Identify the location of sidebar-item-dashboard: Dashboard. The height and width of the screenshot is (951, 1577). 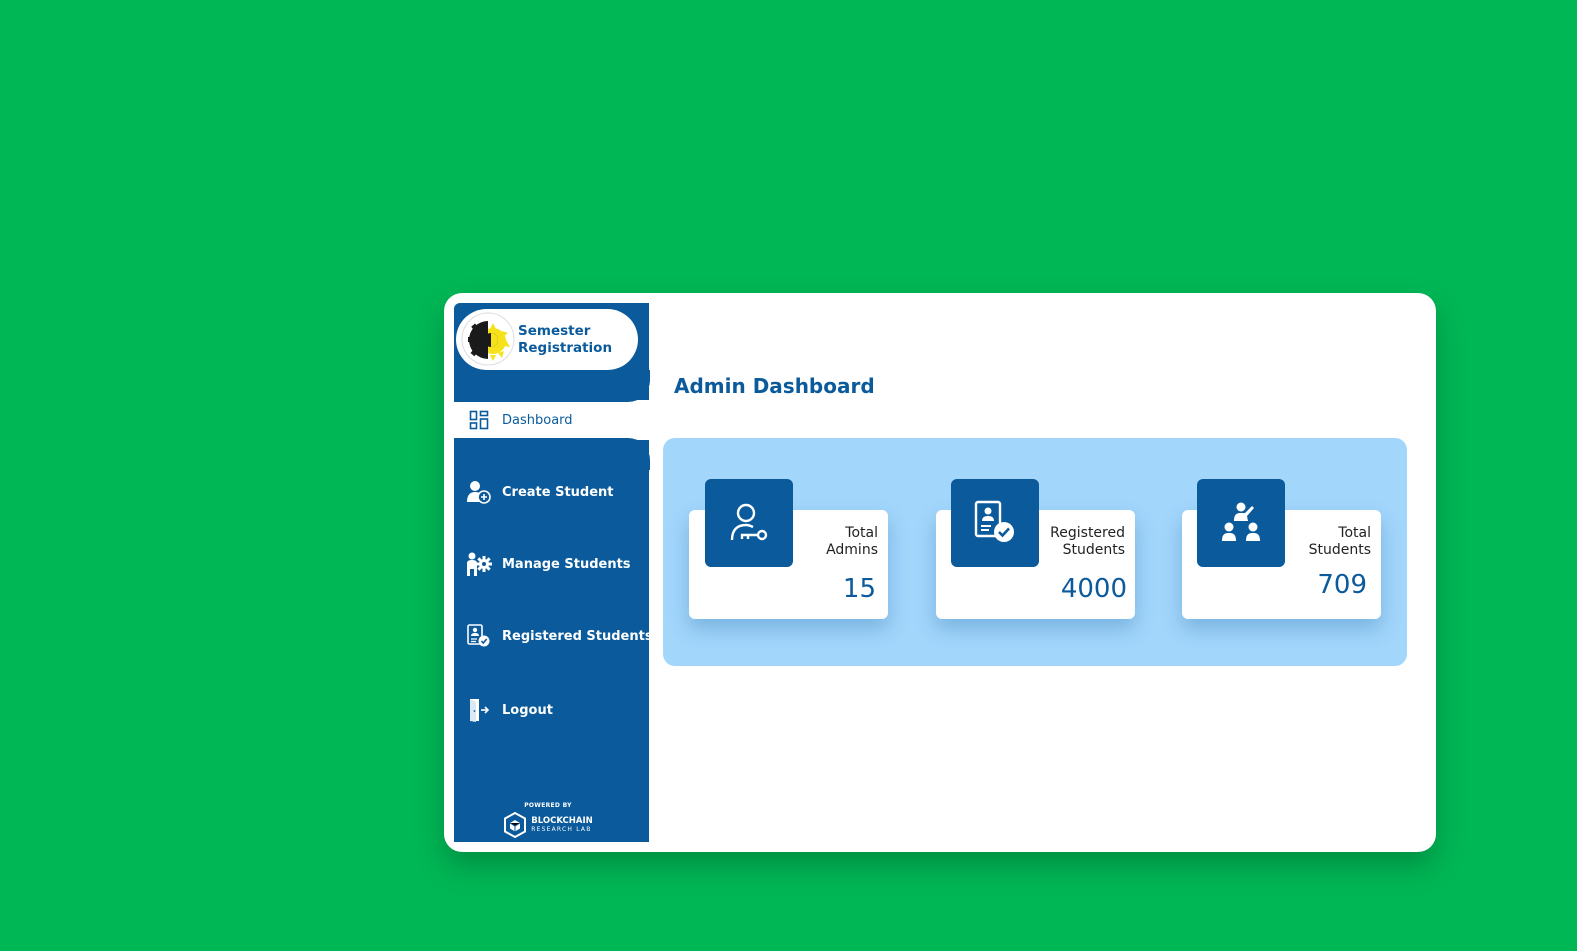
(552, 420).